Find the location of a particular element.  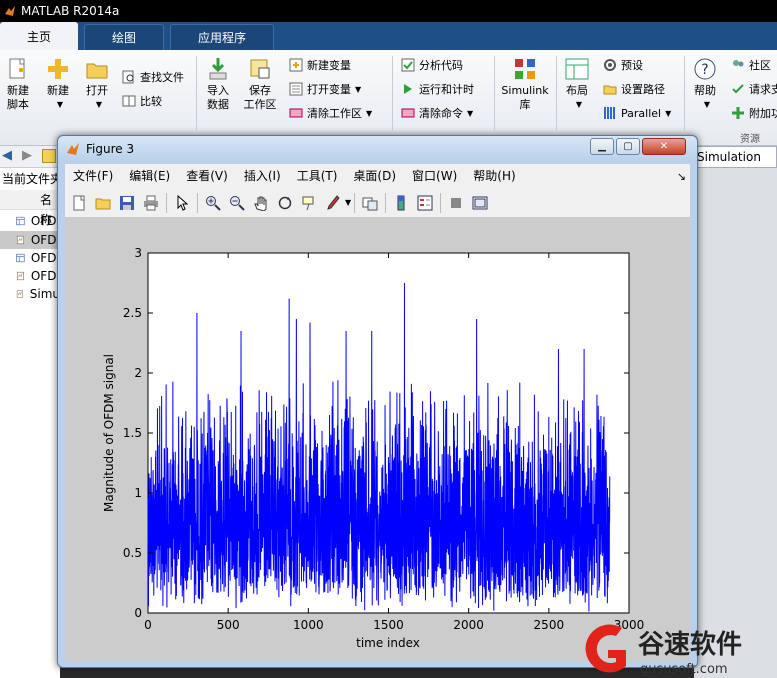

brush-icon is located at coordinates (333, 203).